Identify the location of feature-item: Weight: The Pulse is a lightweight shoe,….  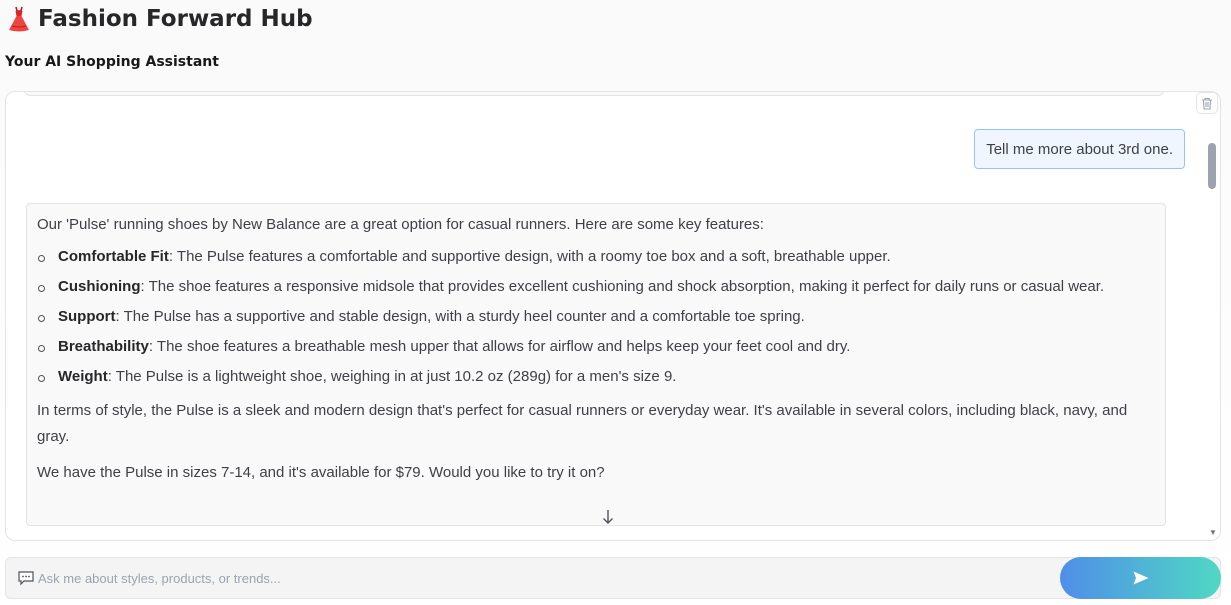
(596, 377).